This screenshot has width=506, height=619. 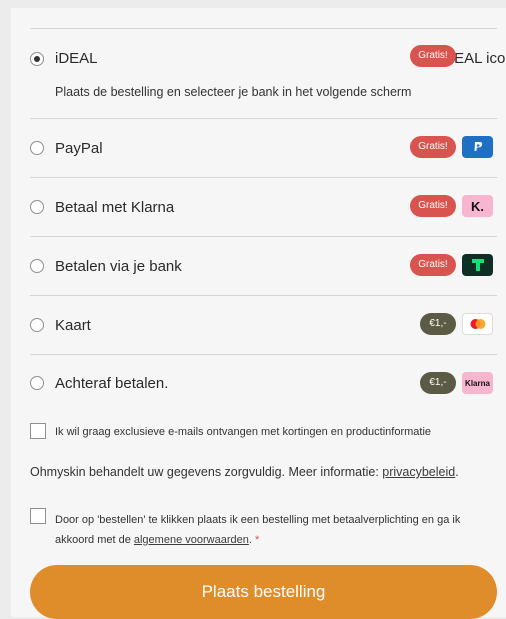 I want to click on privacy-link: privacybeleid, so click(x=418, y=472).